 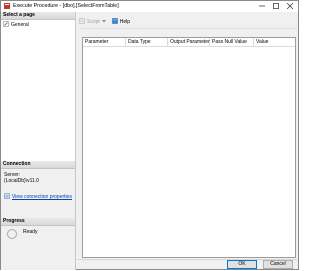 I want to click on close-icon, so click(x=290, y=6).